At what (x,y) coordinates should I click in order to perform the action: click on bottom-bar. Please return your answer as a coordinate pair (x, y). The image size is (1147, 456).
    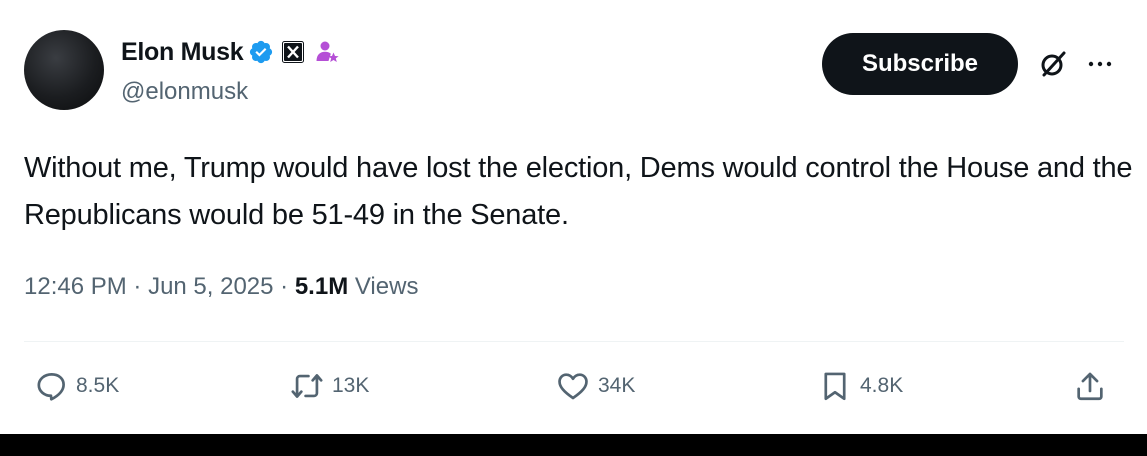
    Looking at the image, I should click on (573, 445).